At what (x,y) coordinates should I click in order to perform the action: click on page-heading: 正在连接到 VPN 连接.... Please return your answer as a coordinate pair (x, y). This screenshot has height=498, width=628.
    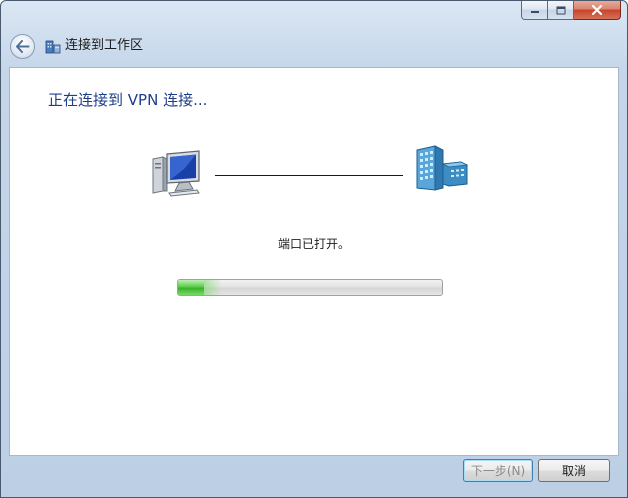
    Looking at the image, I should click on (128, 100).